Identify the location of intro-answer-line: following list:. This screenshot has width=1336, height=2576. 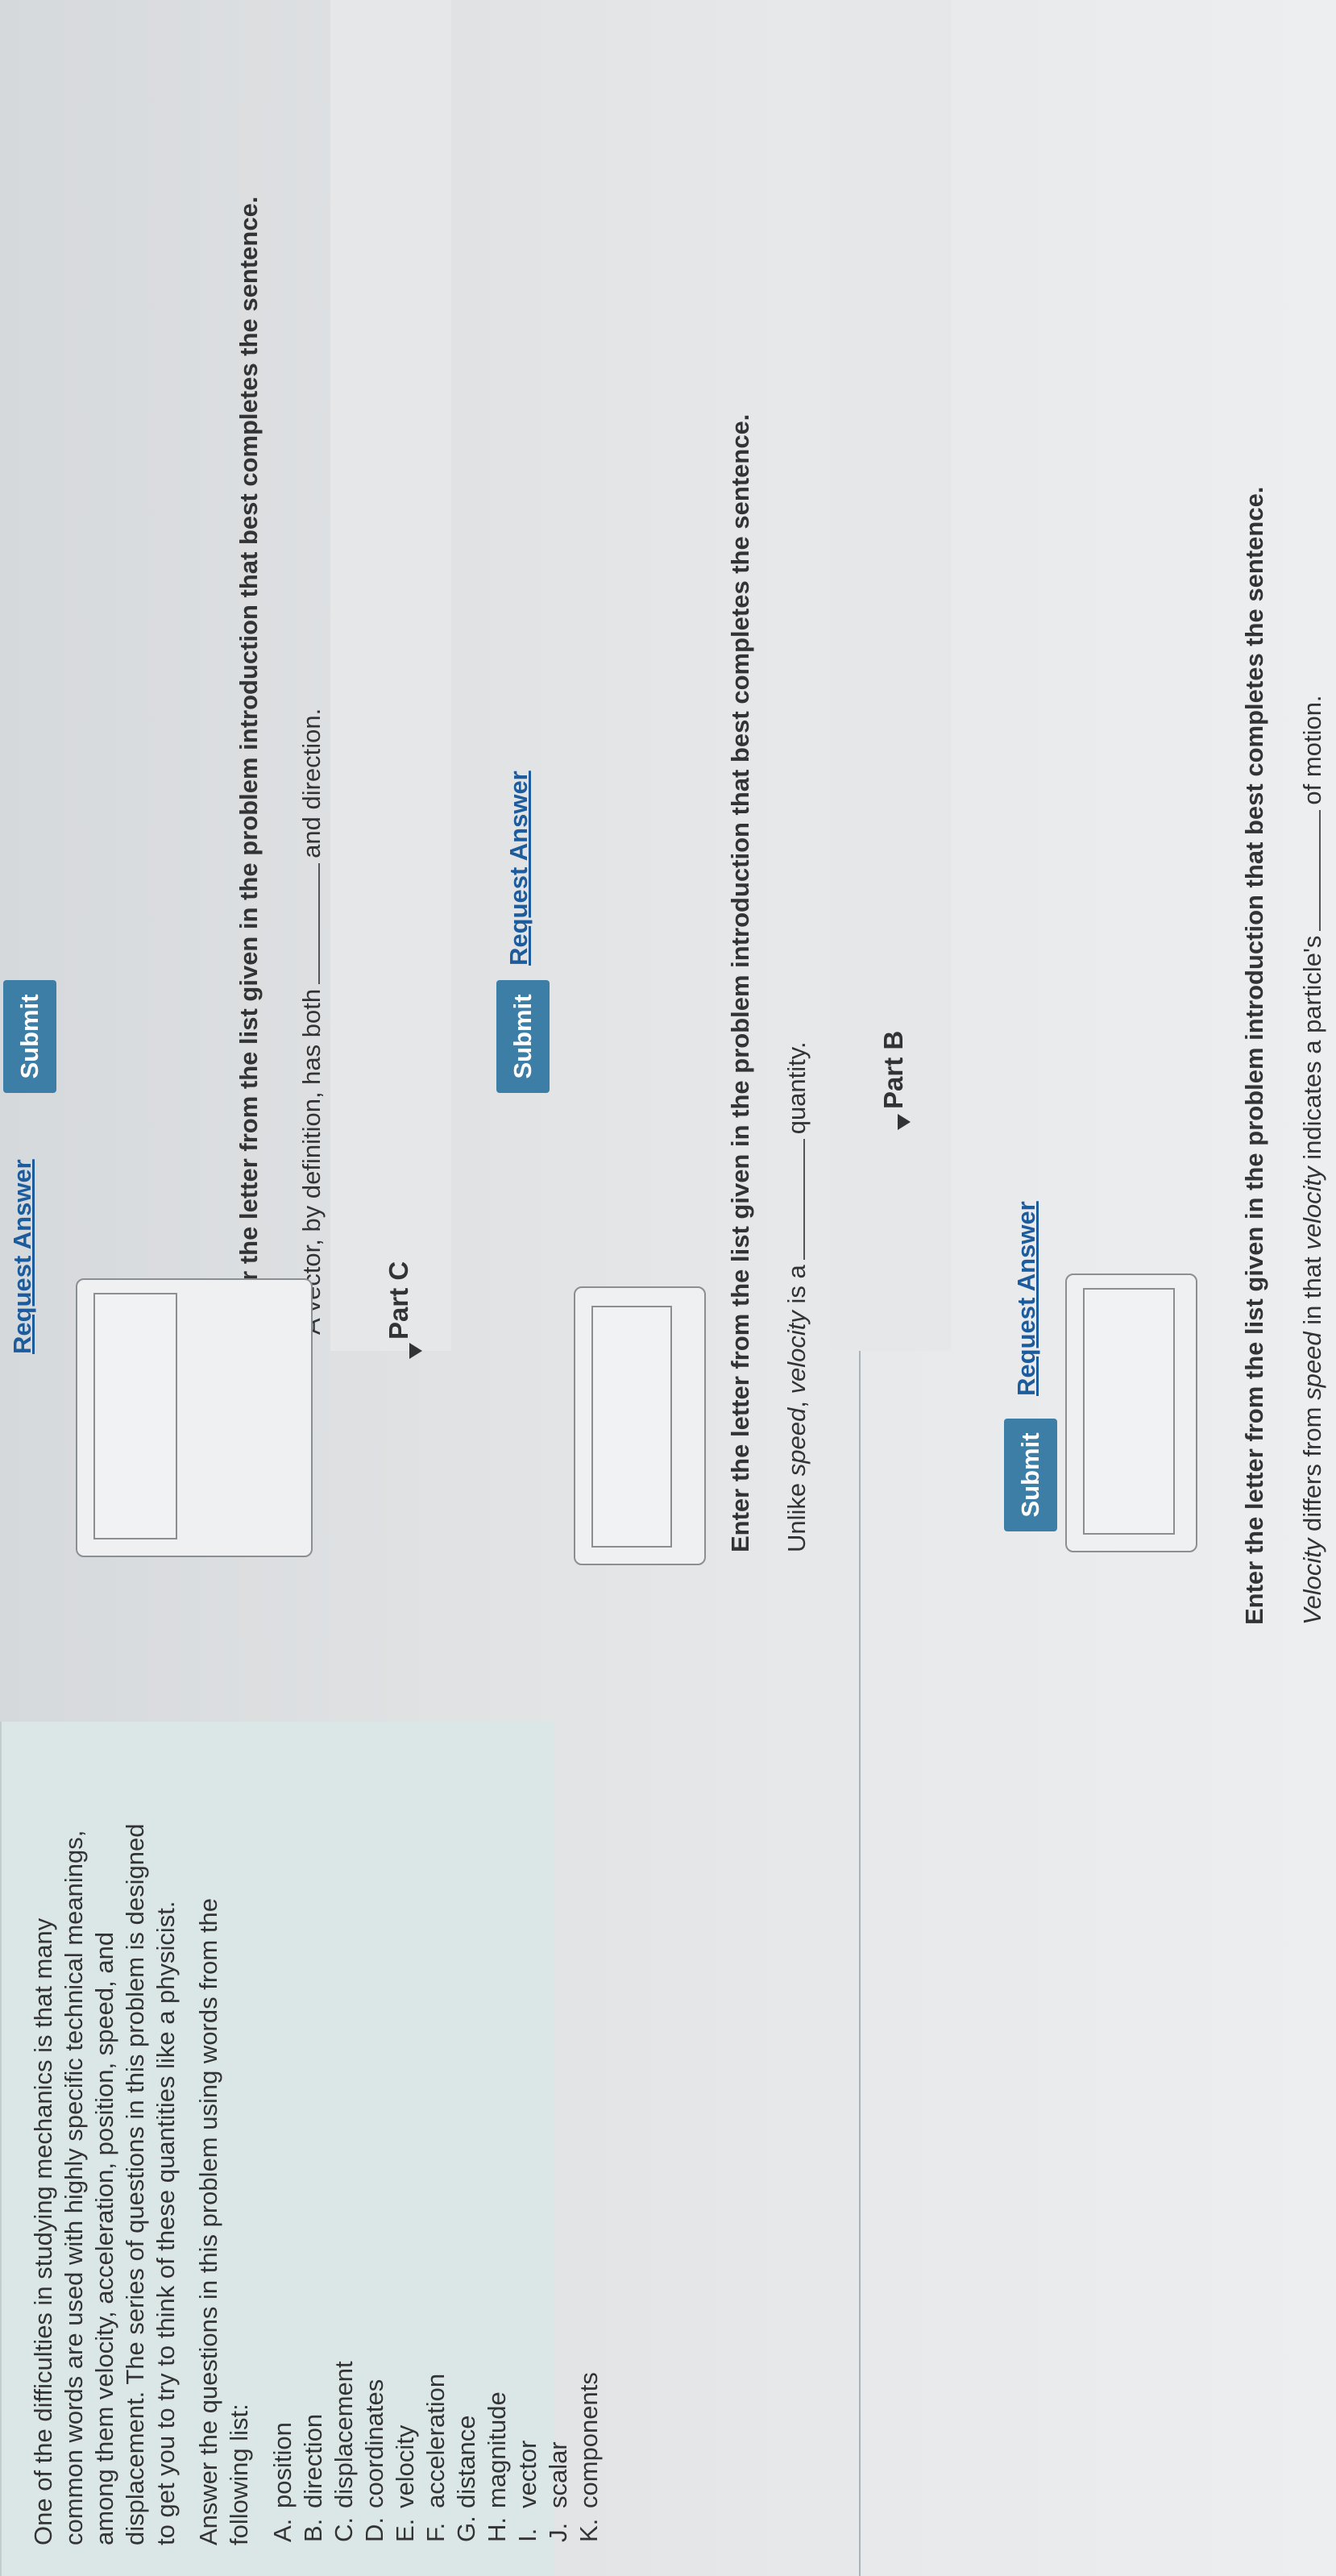
(239, 2474).